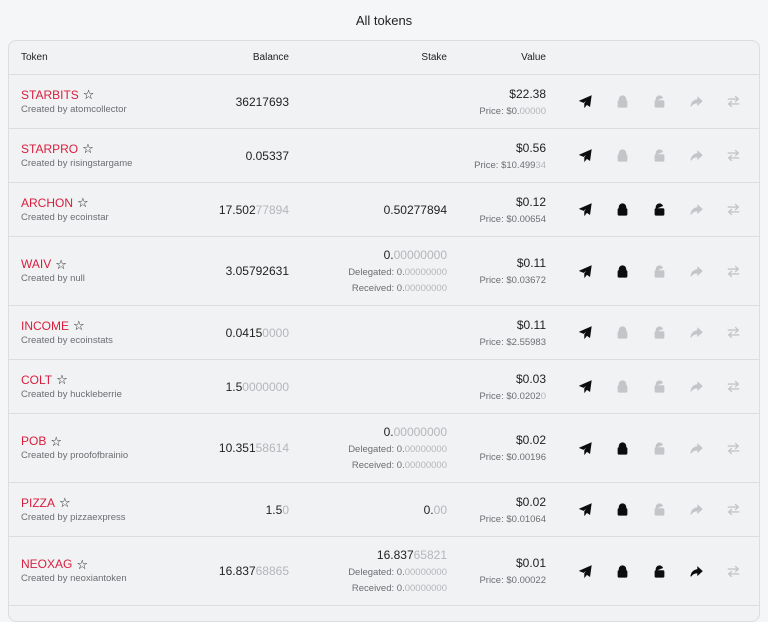 Image resolution: width=768 pixels, height=622 pixels. What do you see at coordinates (34, 441) in the screenshot?
I see `token-symbol: POB` at bounding box center [34, 441].